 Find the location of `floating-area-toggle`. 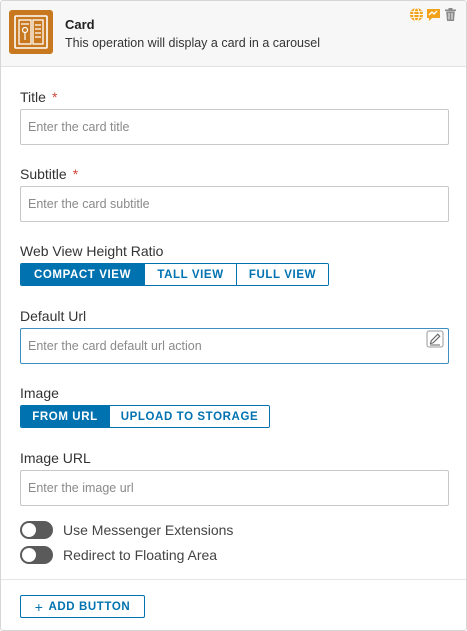

floating-area-toggle is located at coordinates (36, 555).